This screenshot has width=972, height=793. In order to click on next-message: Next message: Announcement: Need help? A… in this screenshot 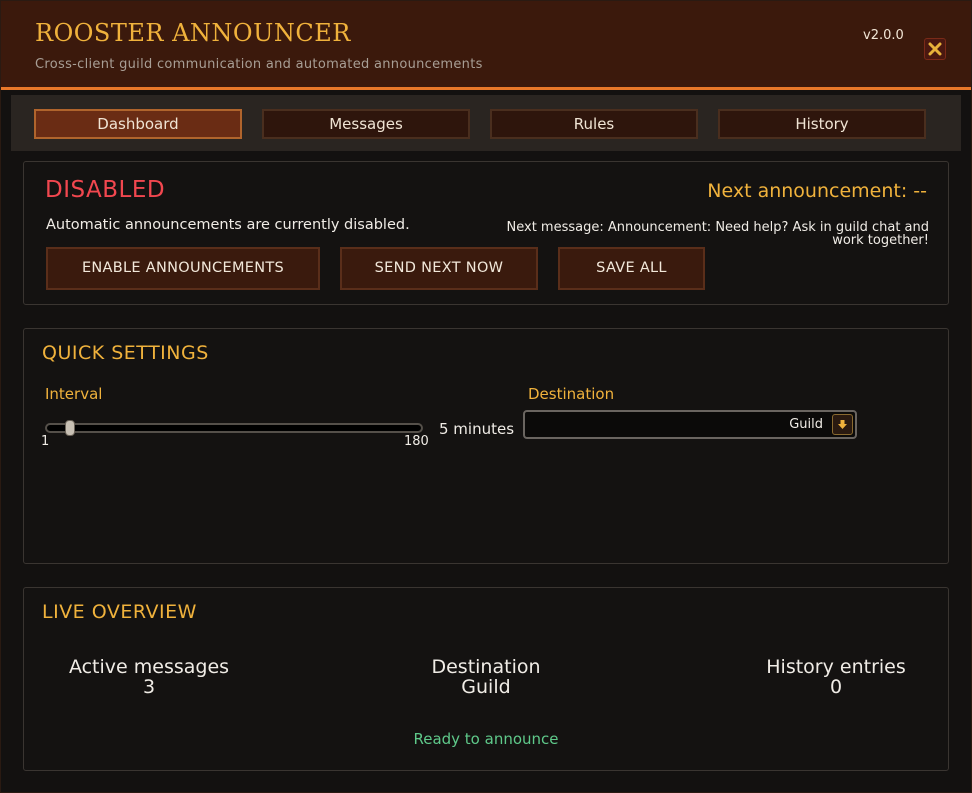, I will do `click(718, 234)`.